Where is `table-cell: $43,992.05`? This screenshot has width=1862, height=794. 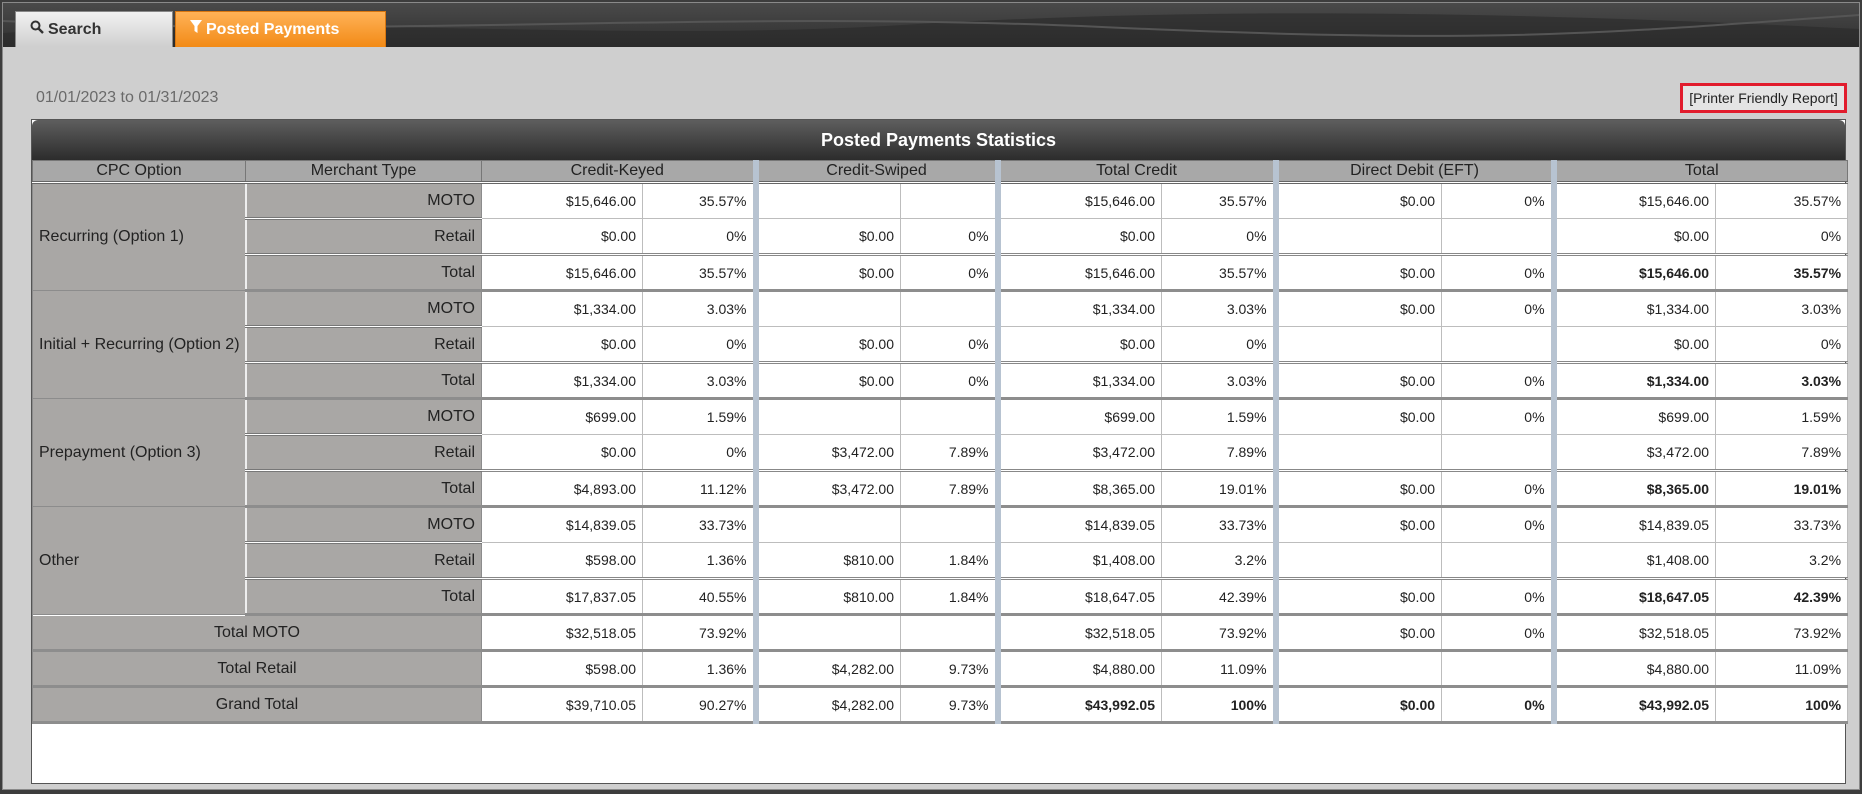
table-cell: $43,992.05 is located at coordinates (1633, 705).